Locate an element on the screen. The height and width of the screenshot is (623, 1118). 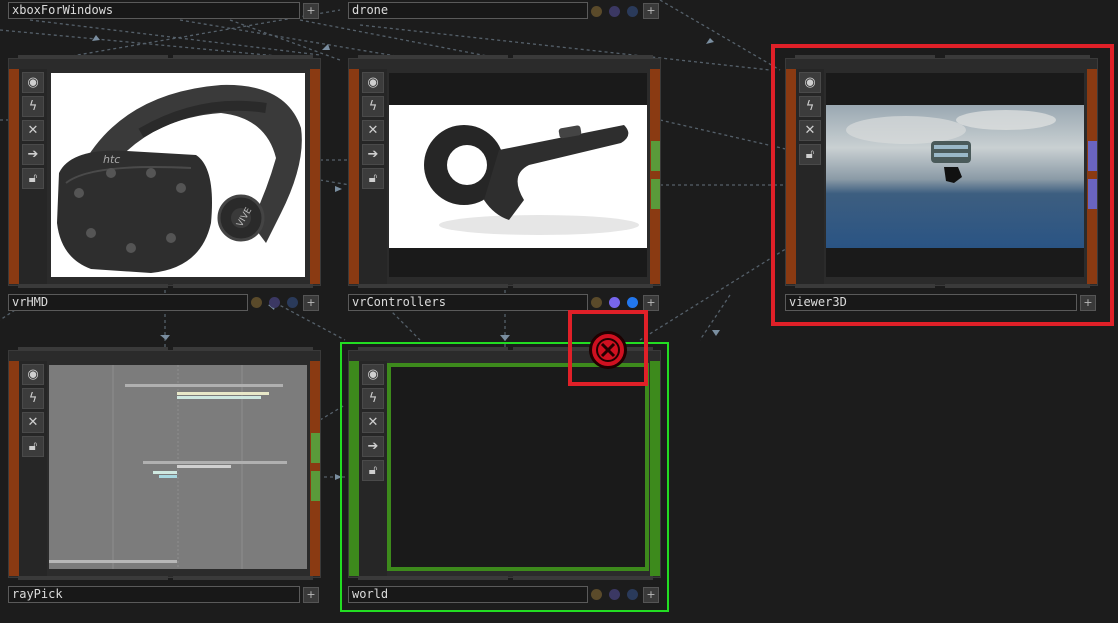
node-viewer-image: htc VIVE is located at coordinates (178, 175).